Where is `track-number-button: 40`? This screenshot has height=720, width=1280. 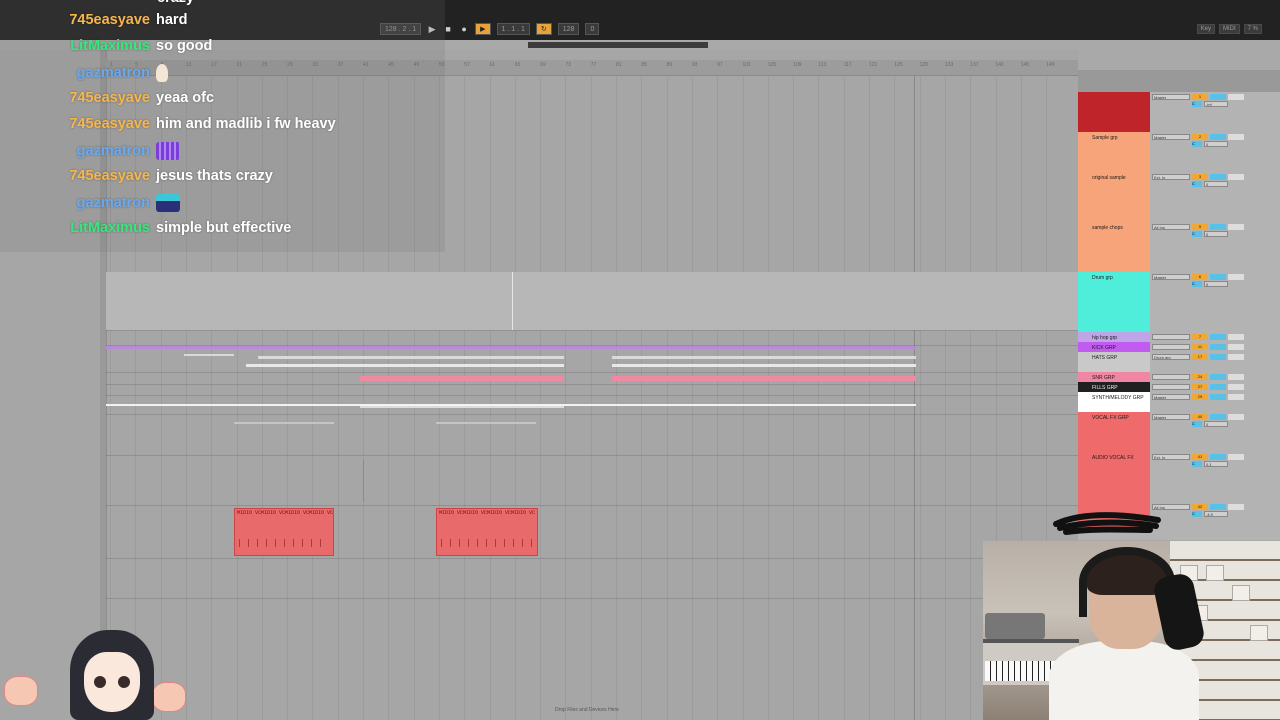
track-number-button: 40 is located at coordinates (1200, 417).